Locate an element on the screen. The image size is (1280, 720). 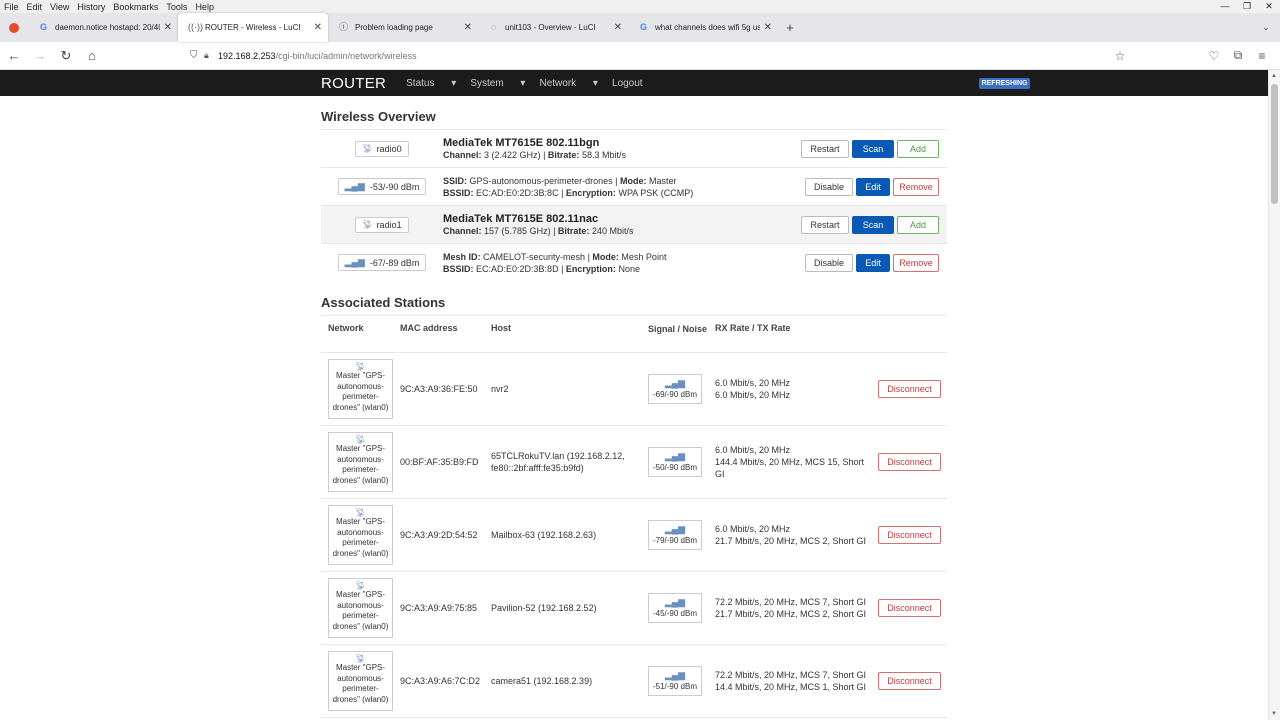
menu-bookmarks: Bookmarks is located at coordinates (135, 7).